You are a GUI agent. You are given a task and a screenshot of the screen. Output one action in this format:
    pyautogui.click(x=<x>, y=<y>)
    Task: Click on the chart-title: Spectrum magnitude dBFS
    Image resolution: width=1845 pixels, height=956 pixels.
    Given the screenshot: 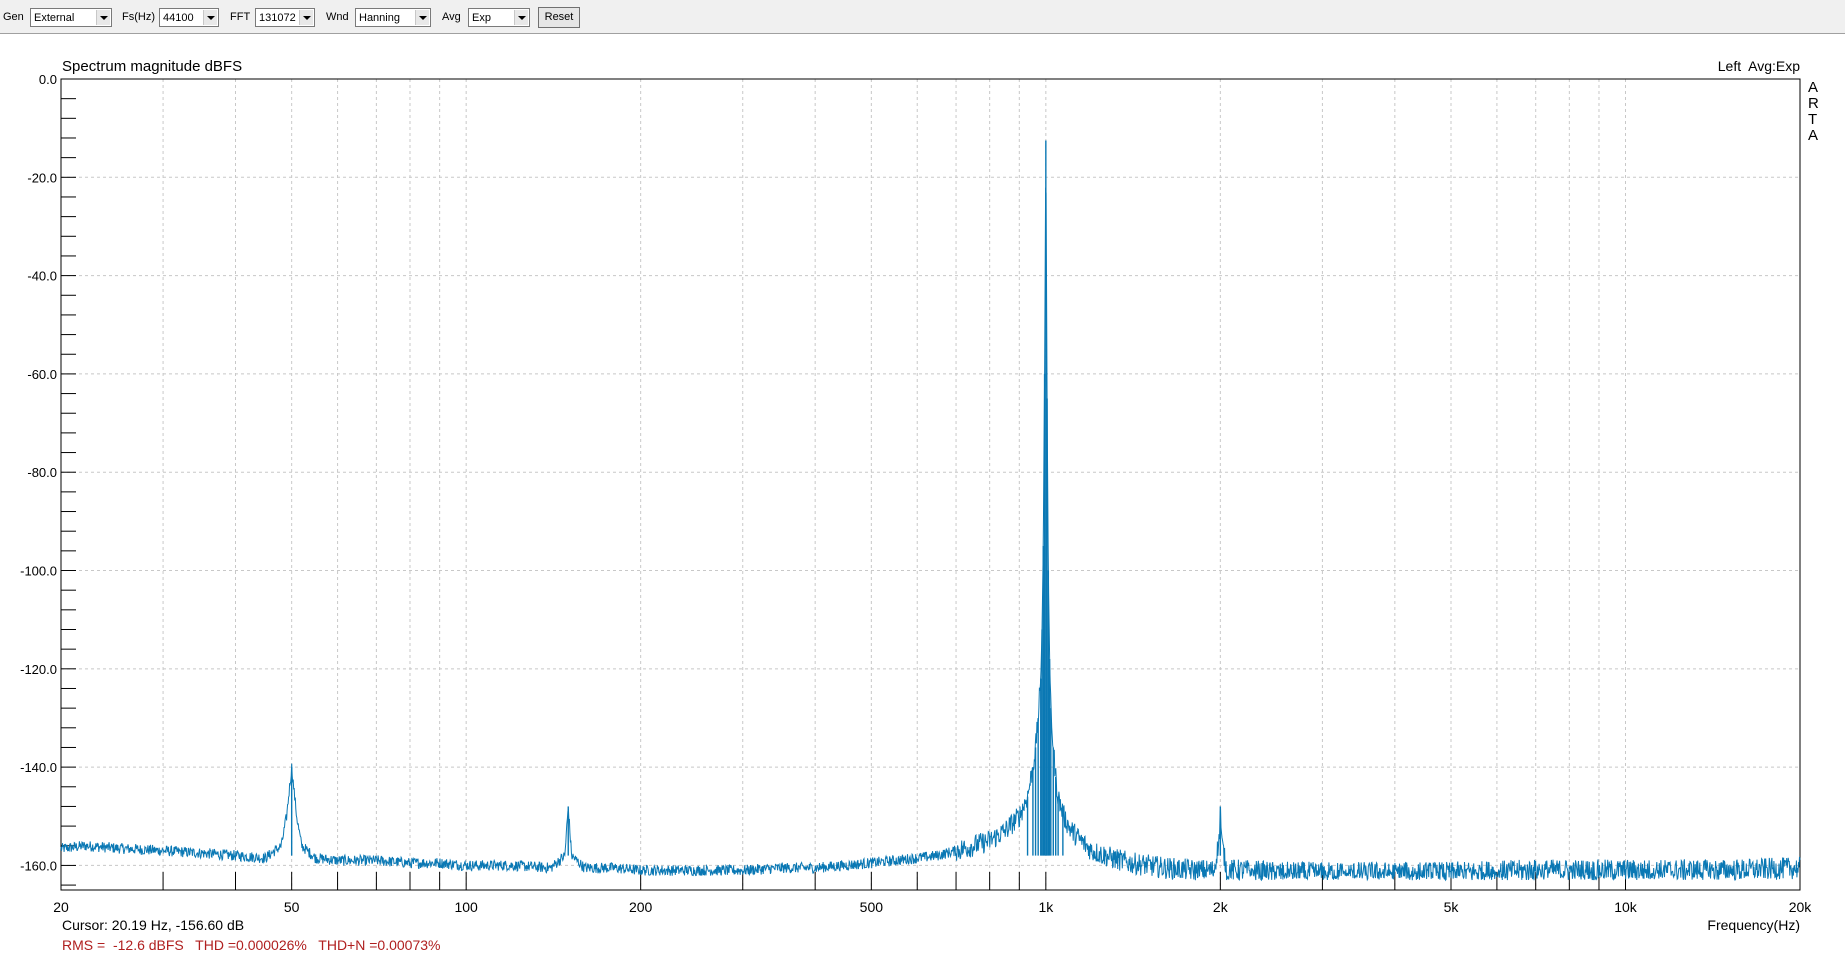 What is the action you would take?
    pyautogui.click(x=152, y=66)
    